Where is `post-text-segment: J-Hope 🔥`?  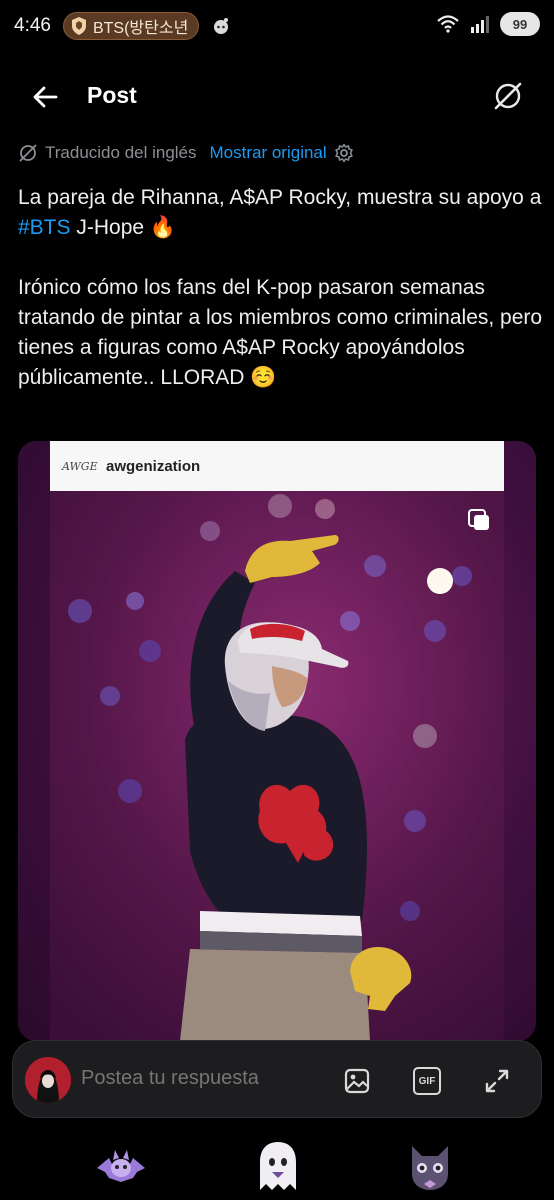
post-text-segment: J-Hope 🔥 is located at coordinates (123, 227).